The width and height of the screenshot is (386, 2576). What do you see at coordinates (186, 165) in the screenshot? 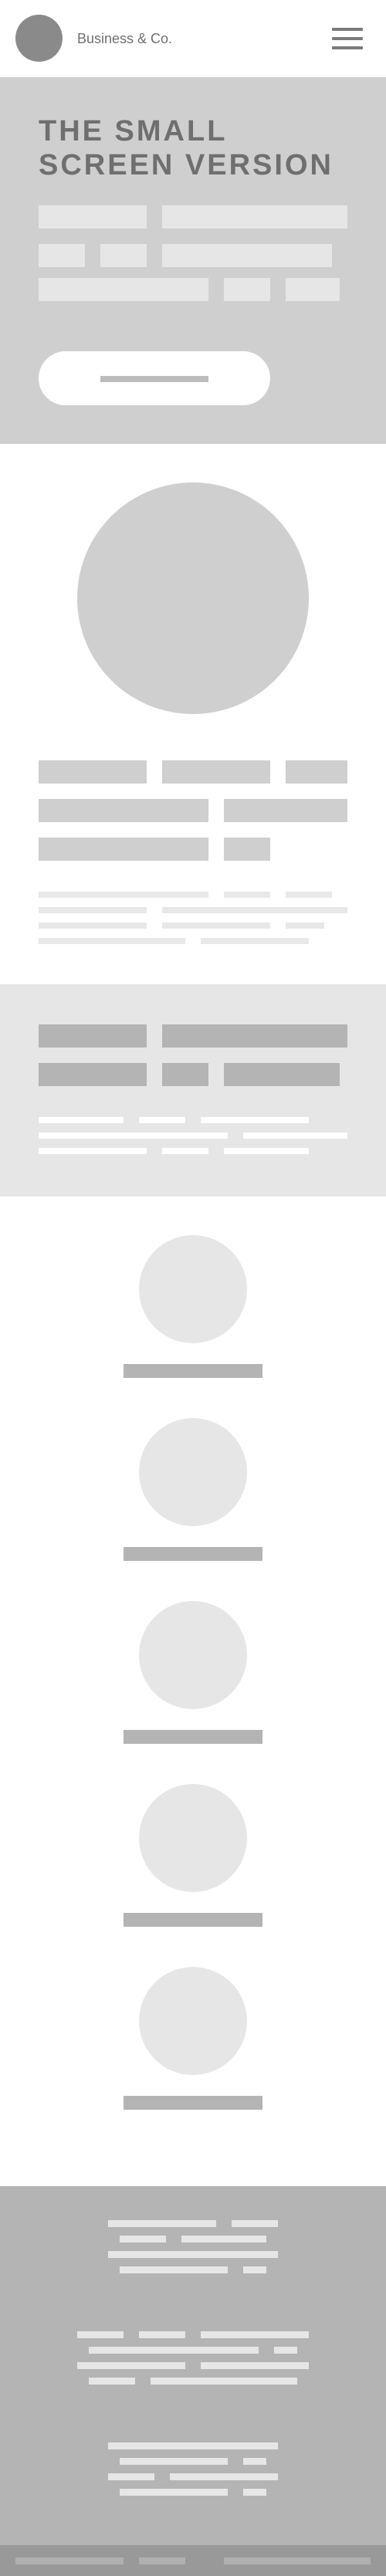
I see `hero-title-line: SCREEN VERSION` at bounding box center [186, 165].